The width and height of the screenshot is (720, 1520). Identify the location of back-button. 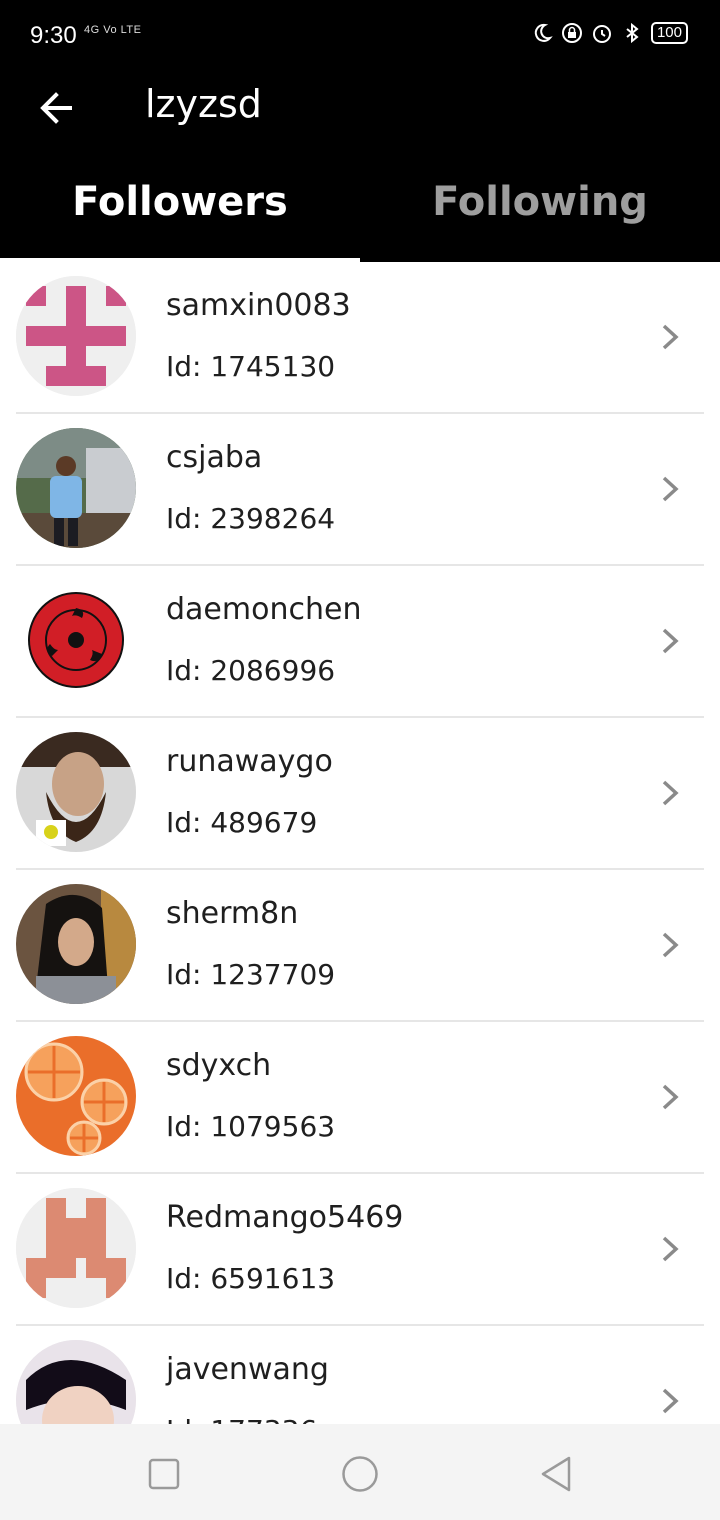
(56, 108).